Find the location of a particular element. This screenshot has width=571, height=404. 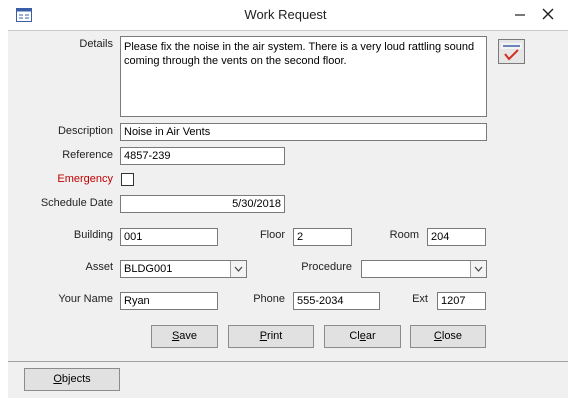

ext-input: 1207 is located at coordinates (461, 301).